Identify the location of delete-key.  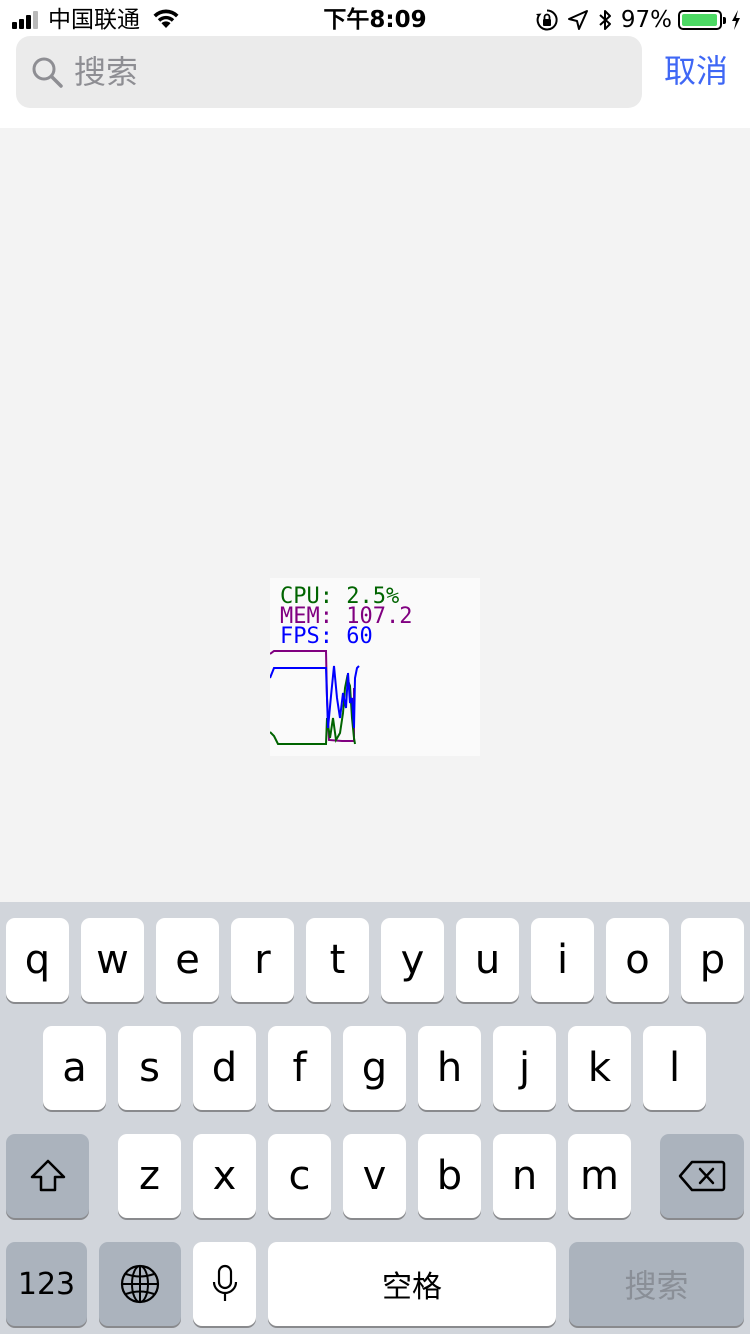
(702, 1176).